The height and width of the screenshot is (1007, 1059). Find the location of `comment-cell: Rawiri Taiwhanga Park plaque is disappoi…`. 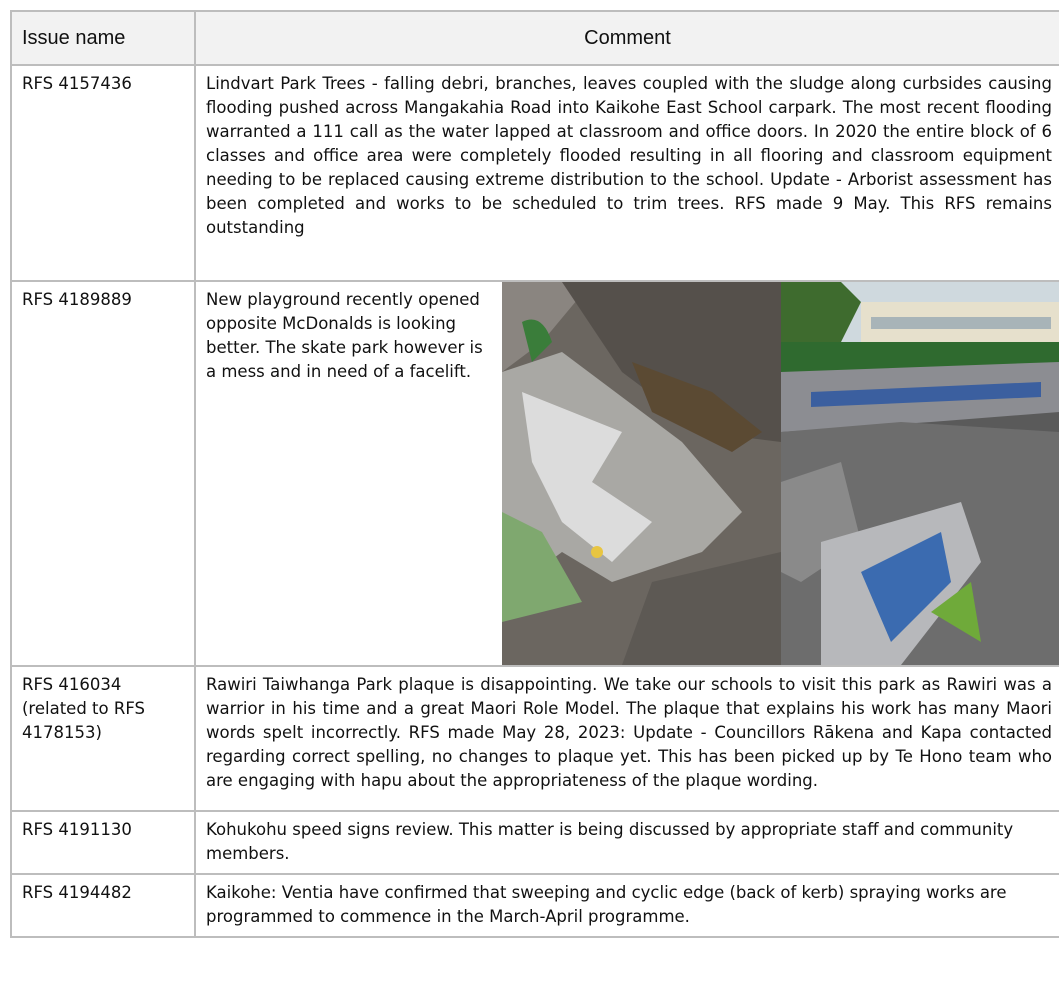

comment-cell: Rawiri Taiwhanga Park plaque is disappoi… is located at coordinates (626, 738).